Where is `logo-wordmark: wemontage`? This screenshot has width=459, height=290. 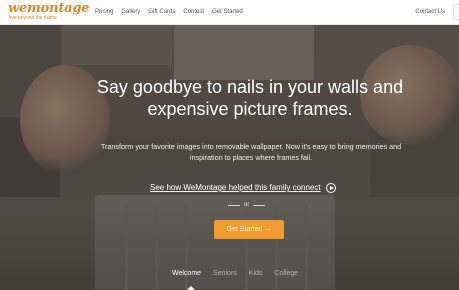
logo-wordmark: wemontage is located at coordinates (49, 8).